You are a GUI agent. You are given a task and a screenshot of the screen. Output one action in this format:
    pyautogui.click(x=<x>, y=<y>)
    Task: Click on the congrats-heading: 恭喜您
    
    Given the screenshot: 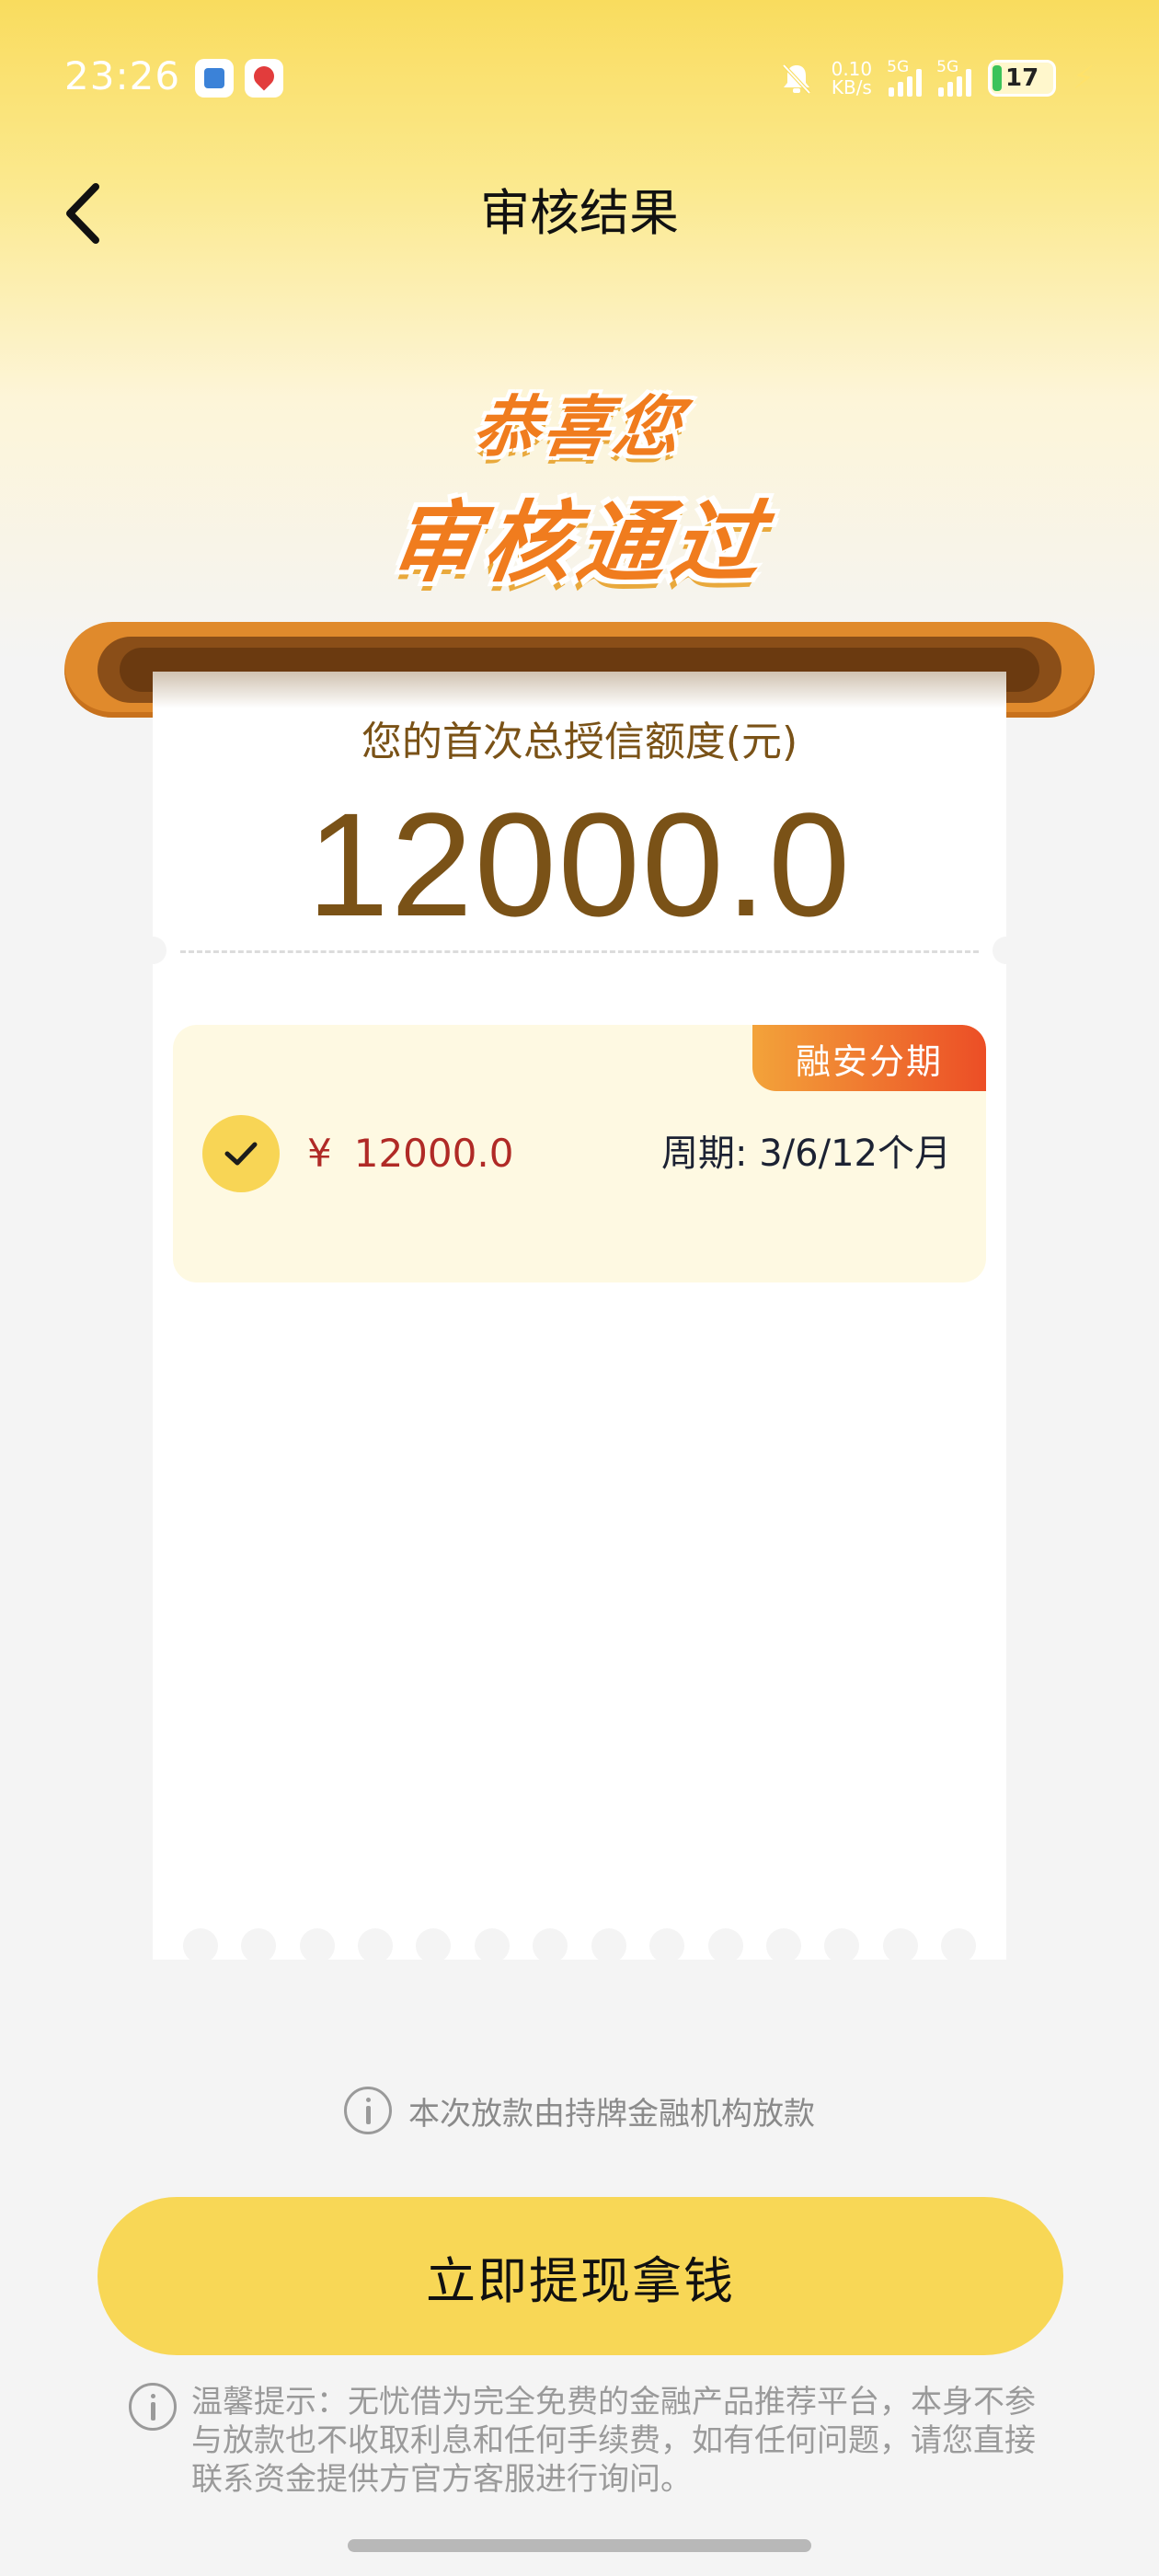 What is the action you would take?
    pyautogui.click(x=578, y=427)
    